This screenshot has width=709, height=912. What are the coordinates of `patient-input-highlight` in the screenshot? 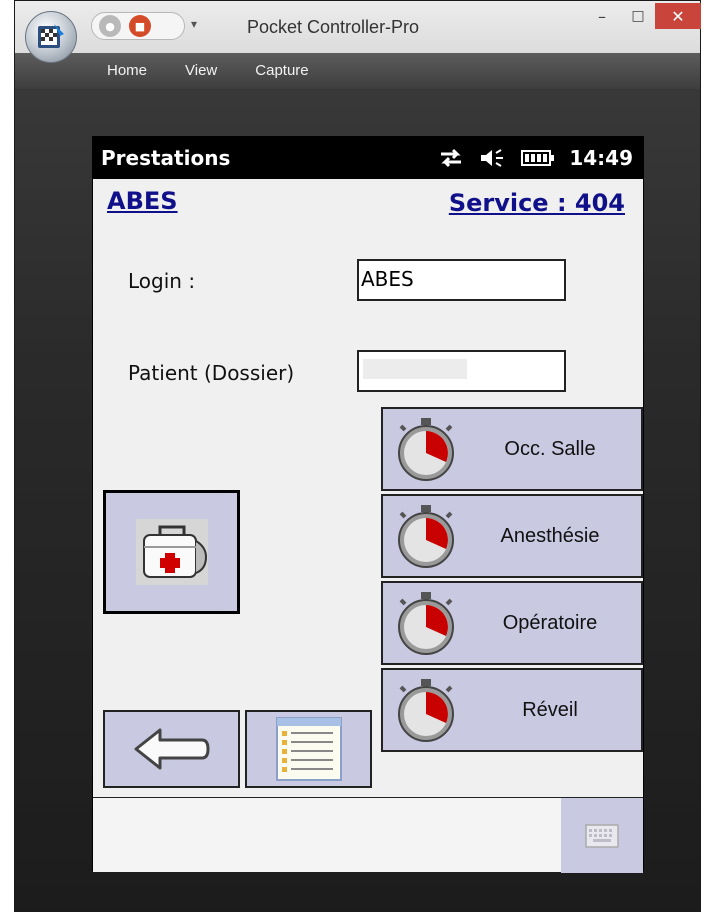 It's located at (415, 369).